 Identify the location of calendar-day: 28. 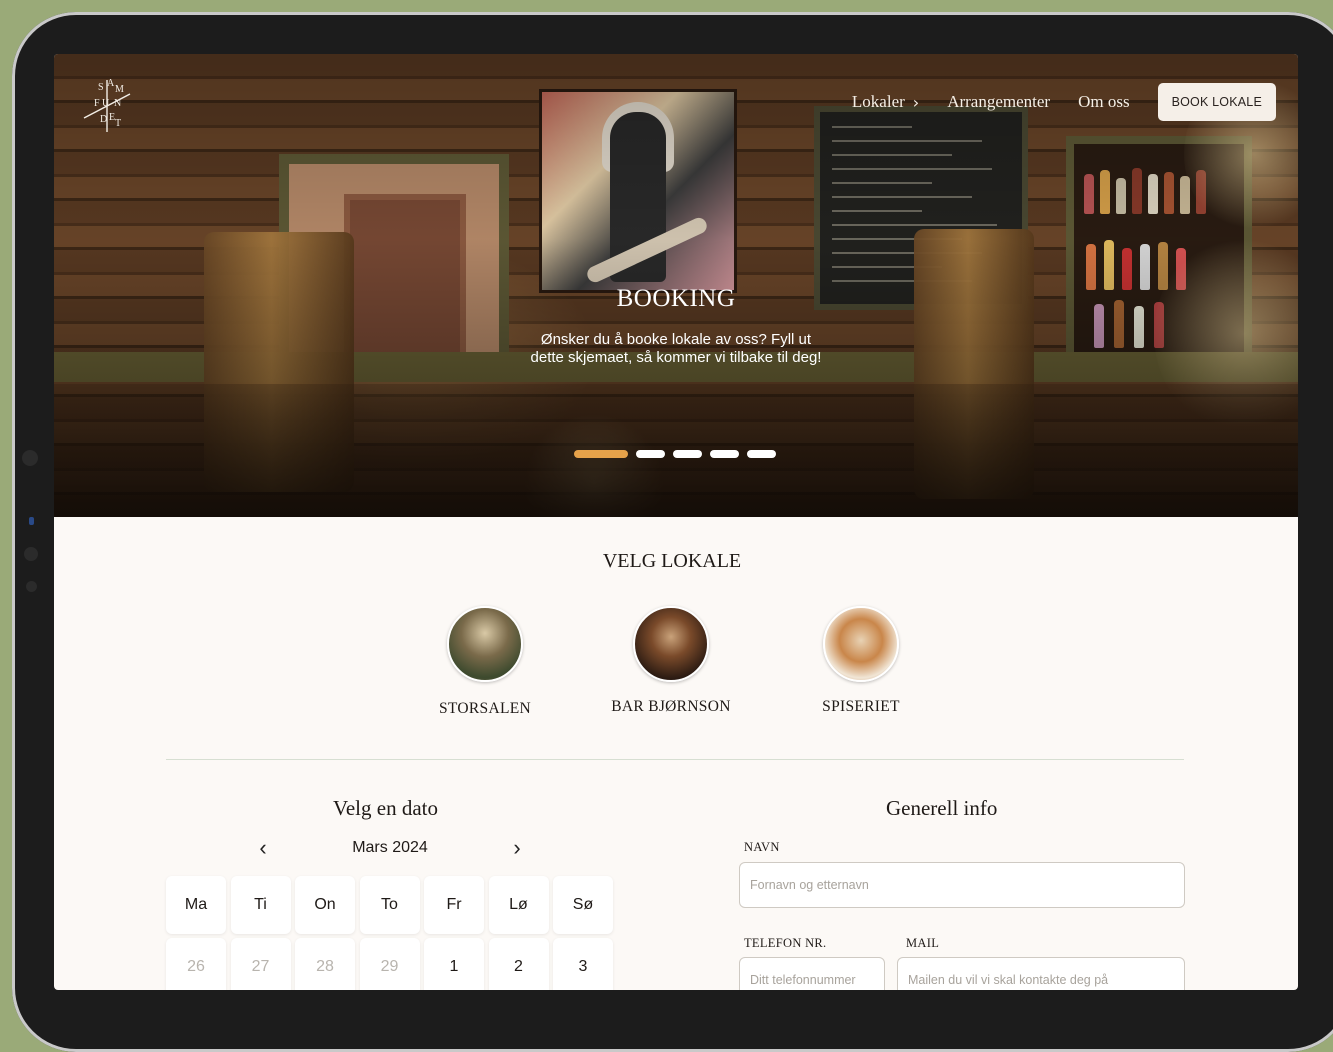
(325, 964).